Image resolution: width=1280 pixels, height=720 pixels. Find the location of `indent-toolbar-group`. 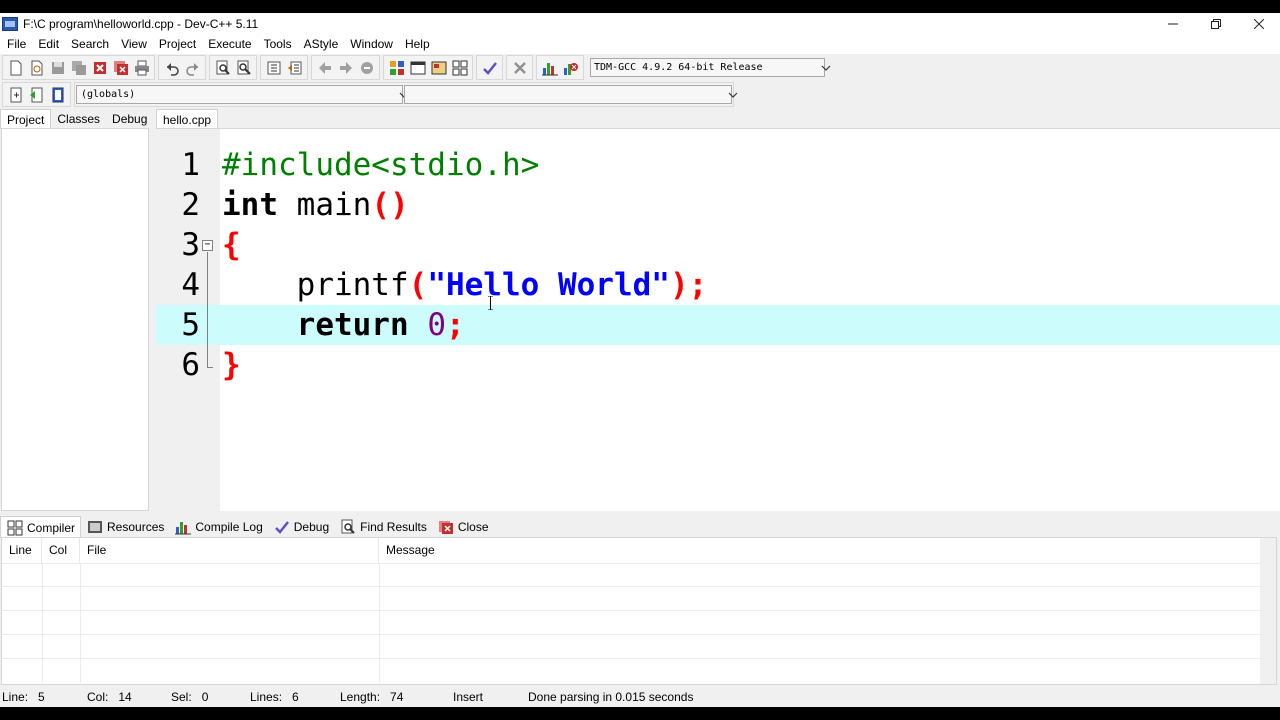

indent-toolbar-group is located at coordinates (284, 67).